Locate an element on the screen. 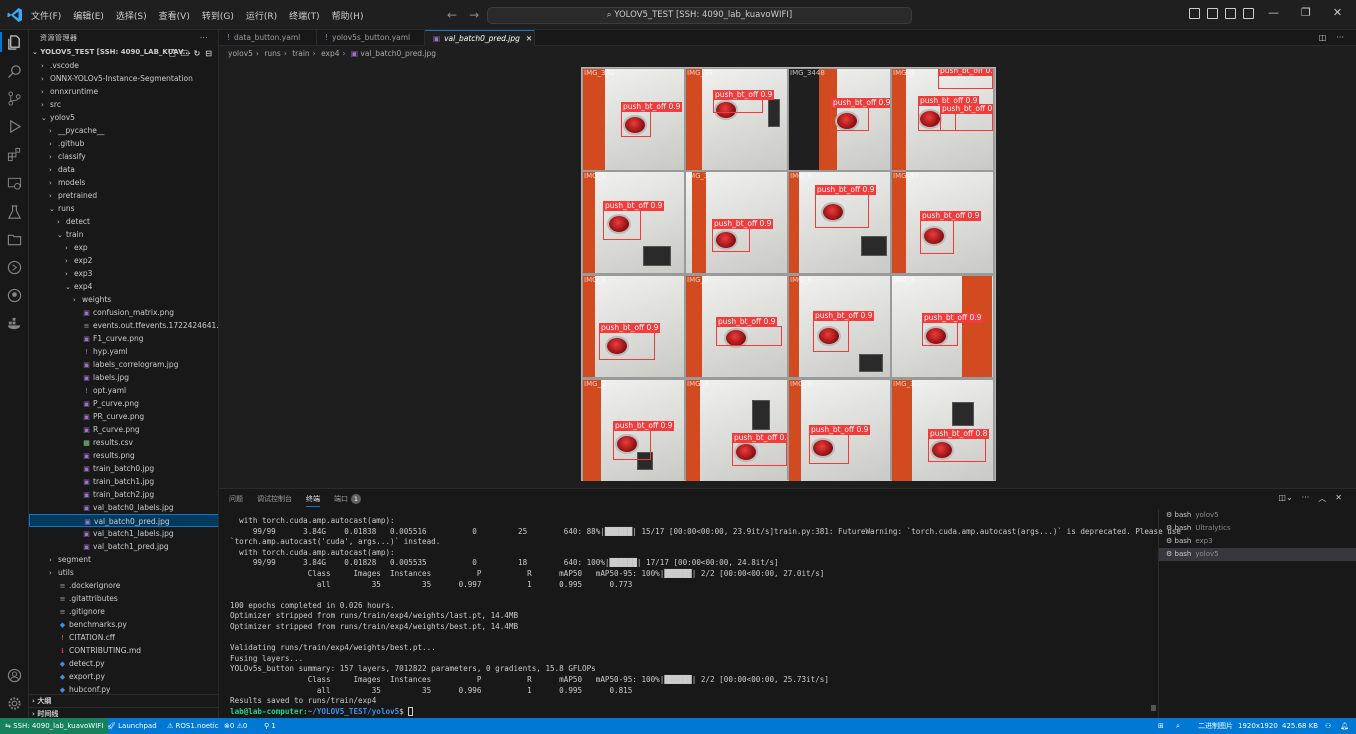  close-panel-icon: ✕ is located at coordinates (1338, 498).